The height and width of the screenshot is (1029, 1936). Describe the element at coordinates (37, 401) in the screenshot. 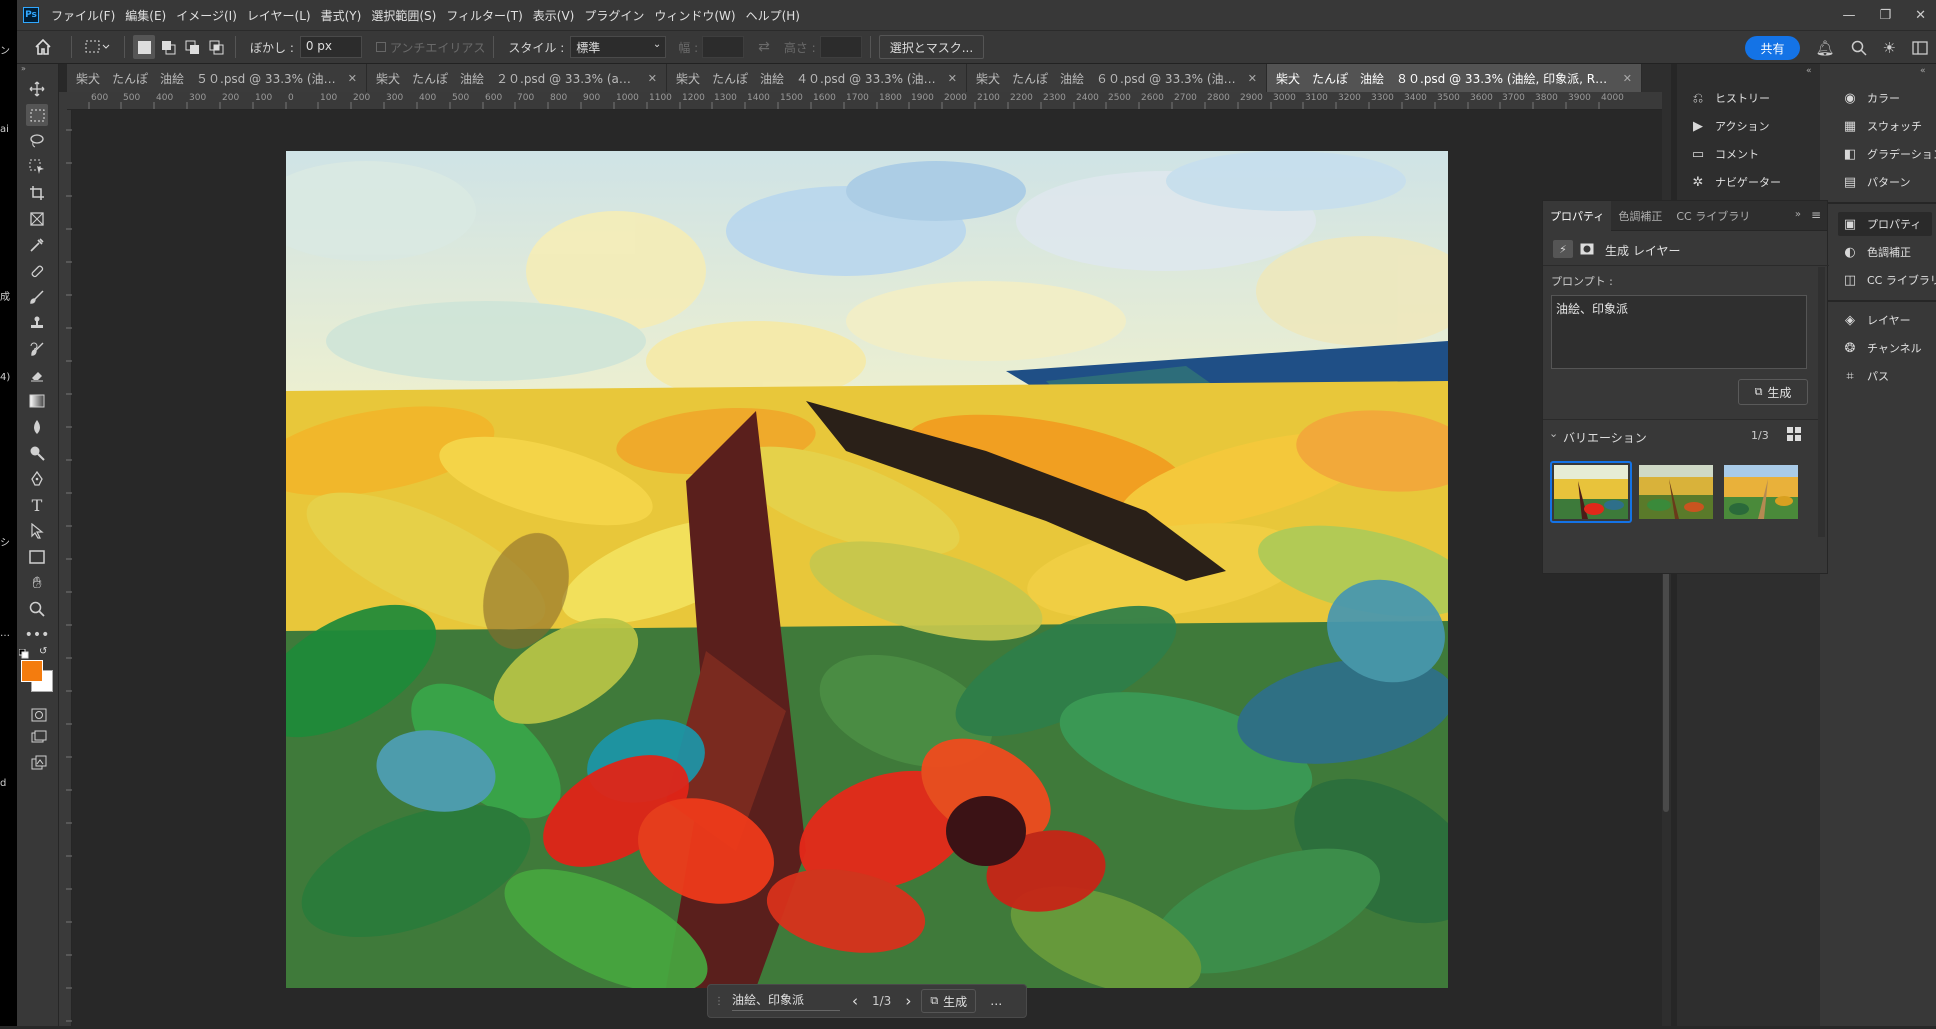

I see `gradient-tool` at that location.